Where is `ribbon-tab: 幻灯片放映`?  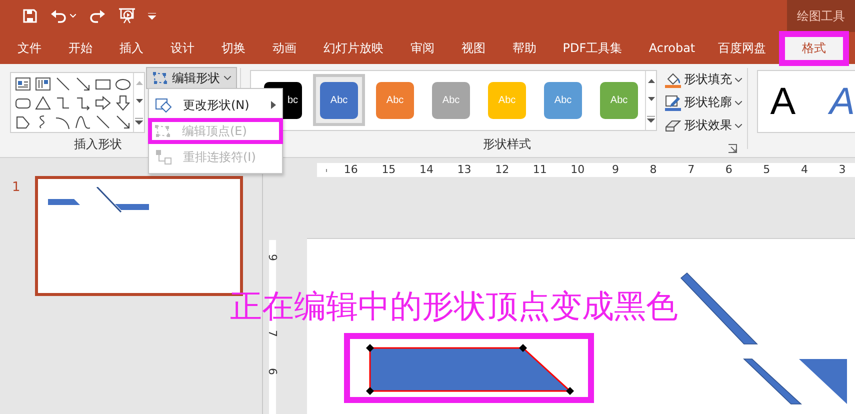
ribbon-tab: 幻灯片放映 is located at coordinates (353, 48).